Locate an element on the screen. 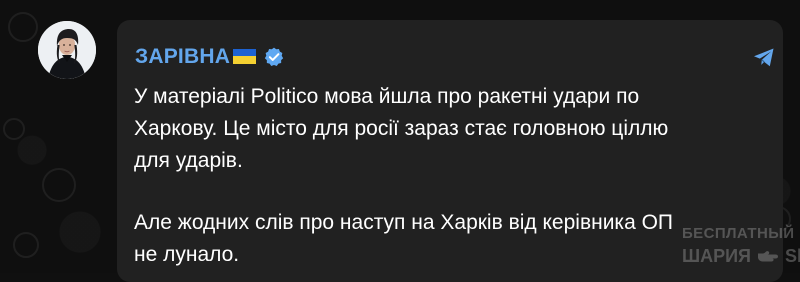 The image size is (800, 282). watermark-brand: ШАРИЯ is located at coordinates (716, 256).